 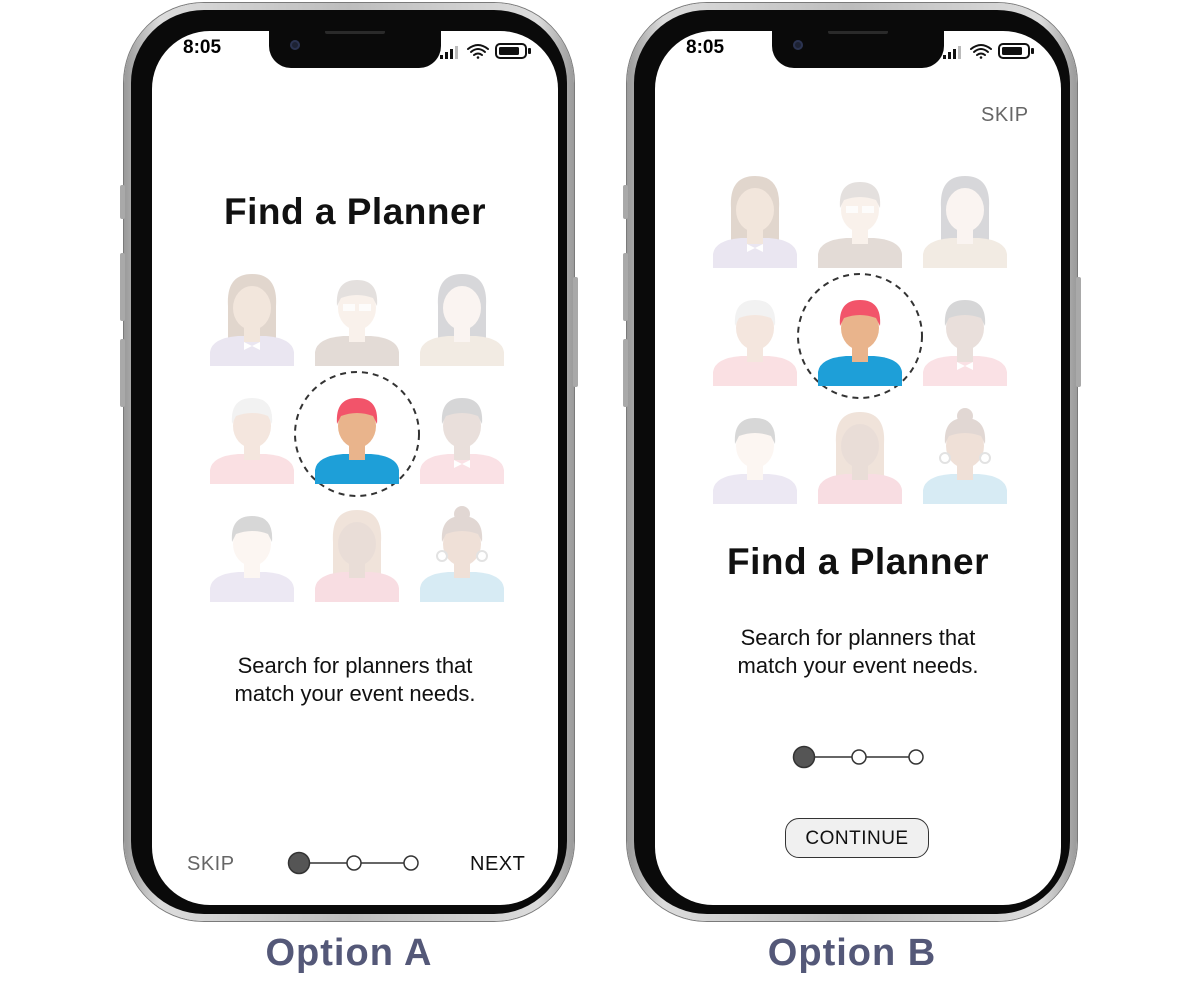 I want to click on next-button: NEXT, so click(x=497, y=864).